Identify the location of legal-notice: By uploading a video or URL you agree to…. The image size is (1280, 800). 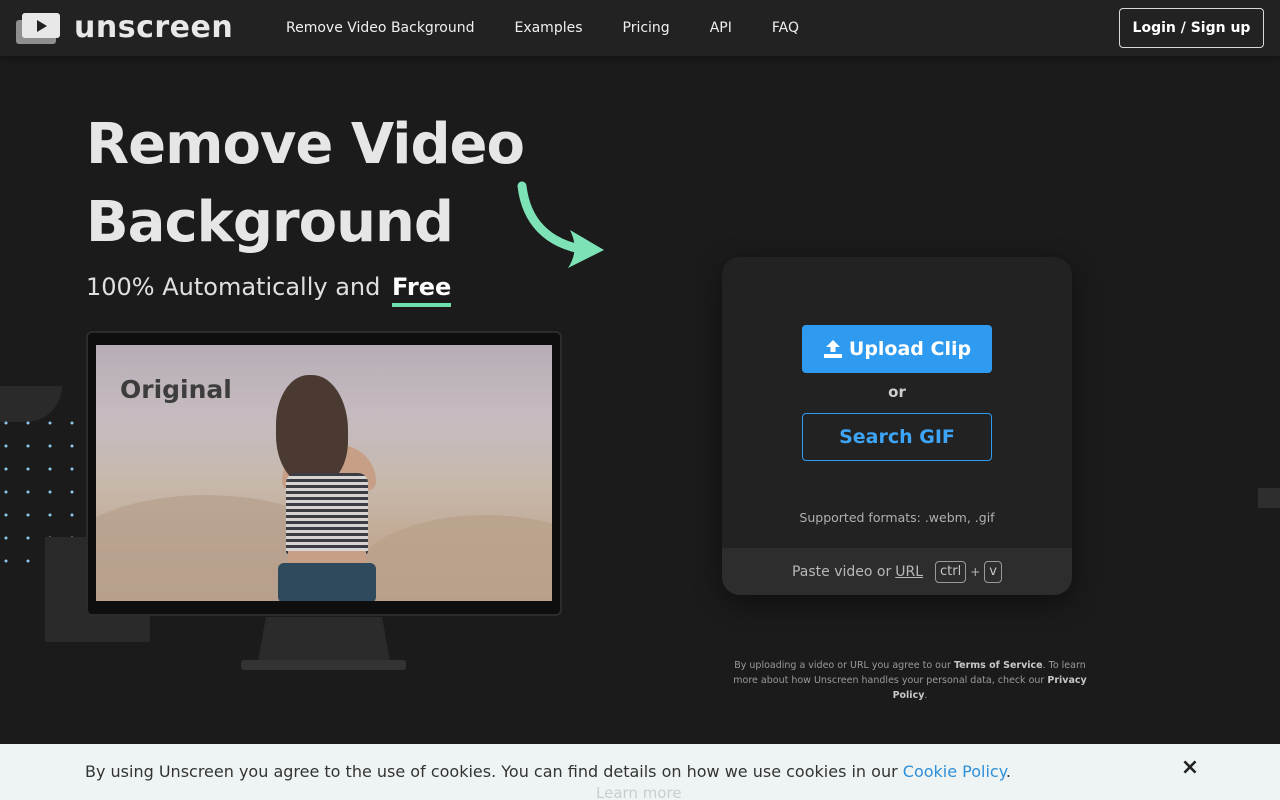
(910, 680).